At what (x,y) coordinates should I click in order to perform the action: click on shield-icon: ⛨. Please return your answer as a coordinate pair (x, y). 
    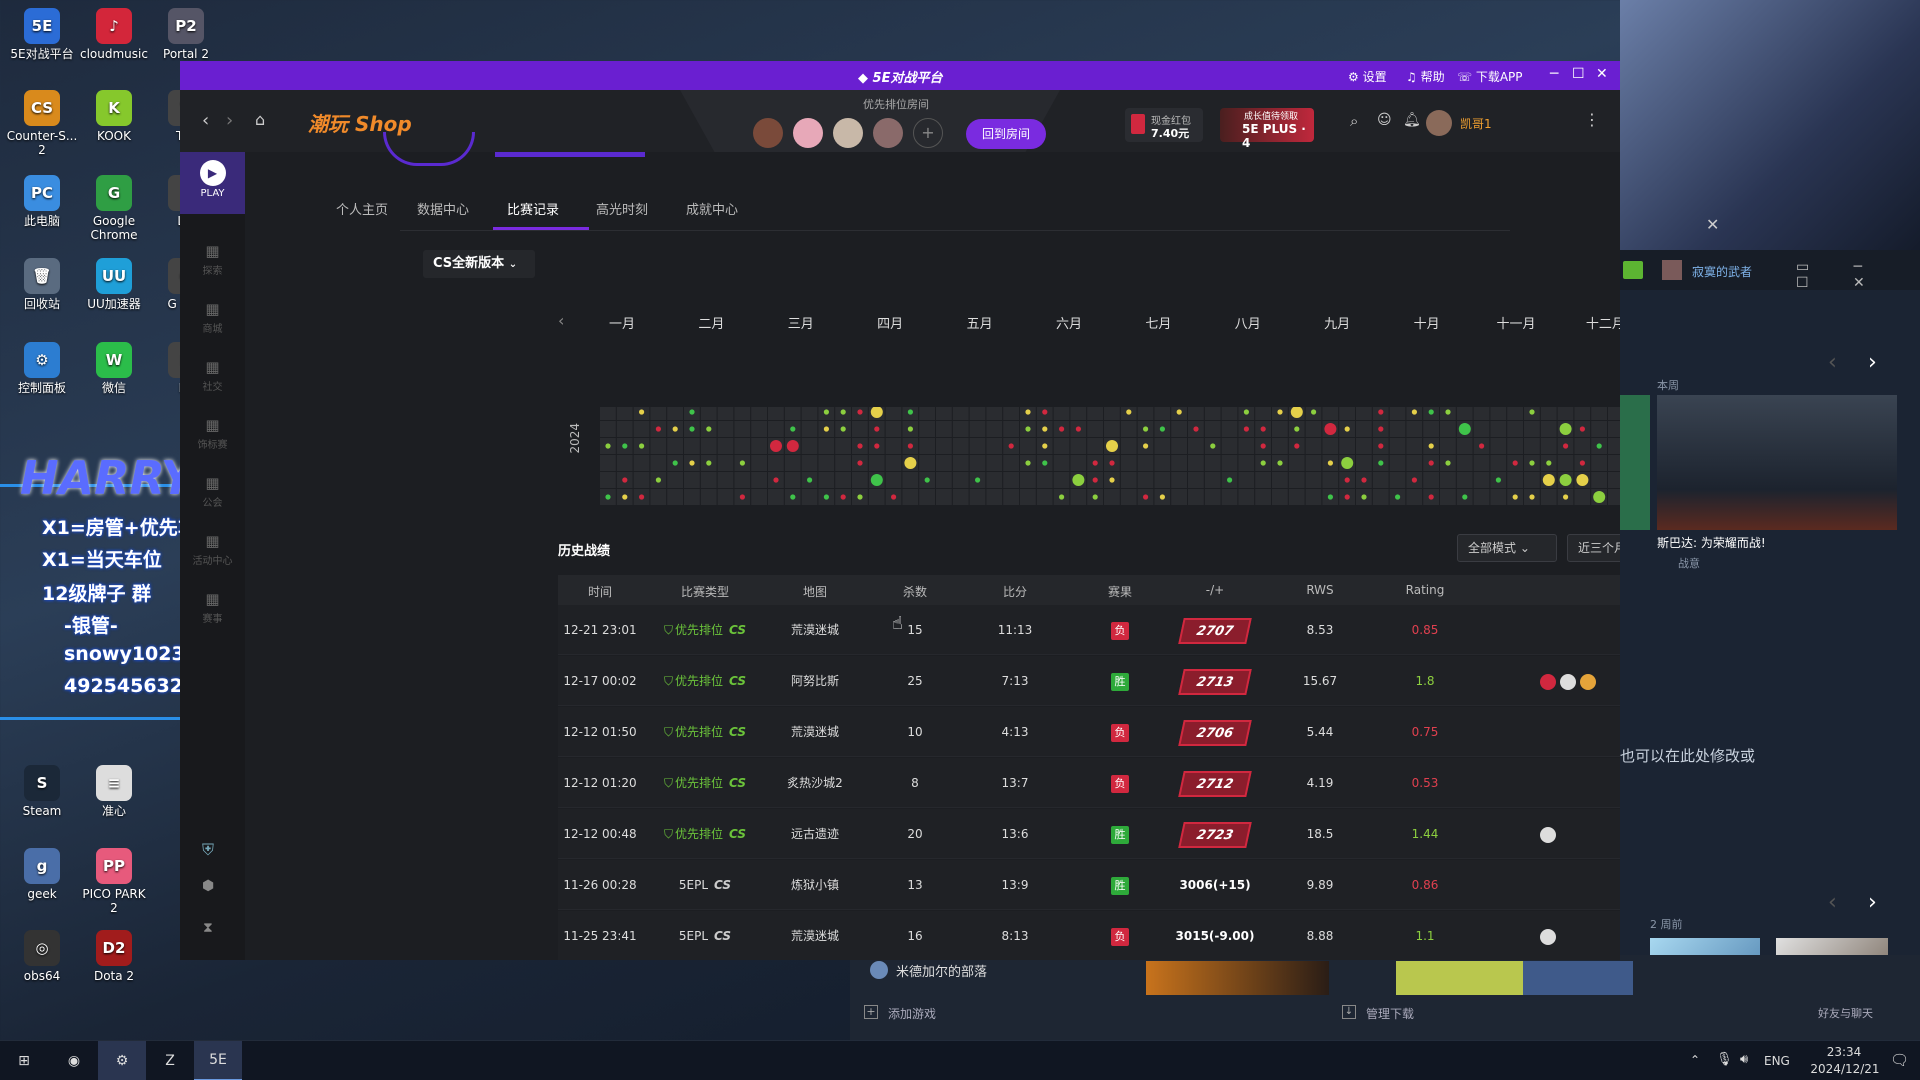
    Looking at the image, I should click on (208, 850).